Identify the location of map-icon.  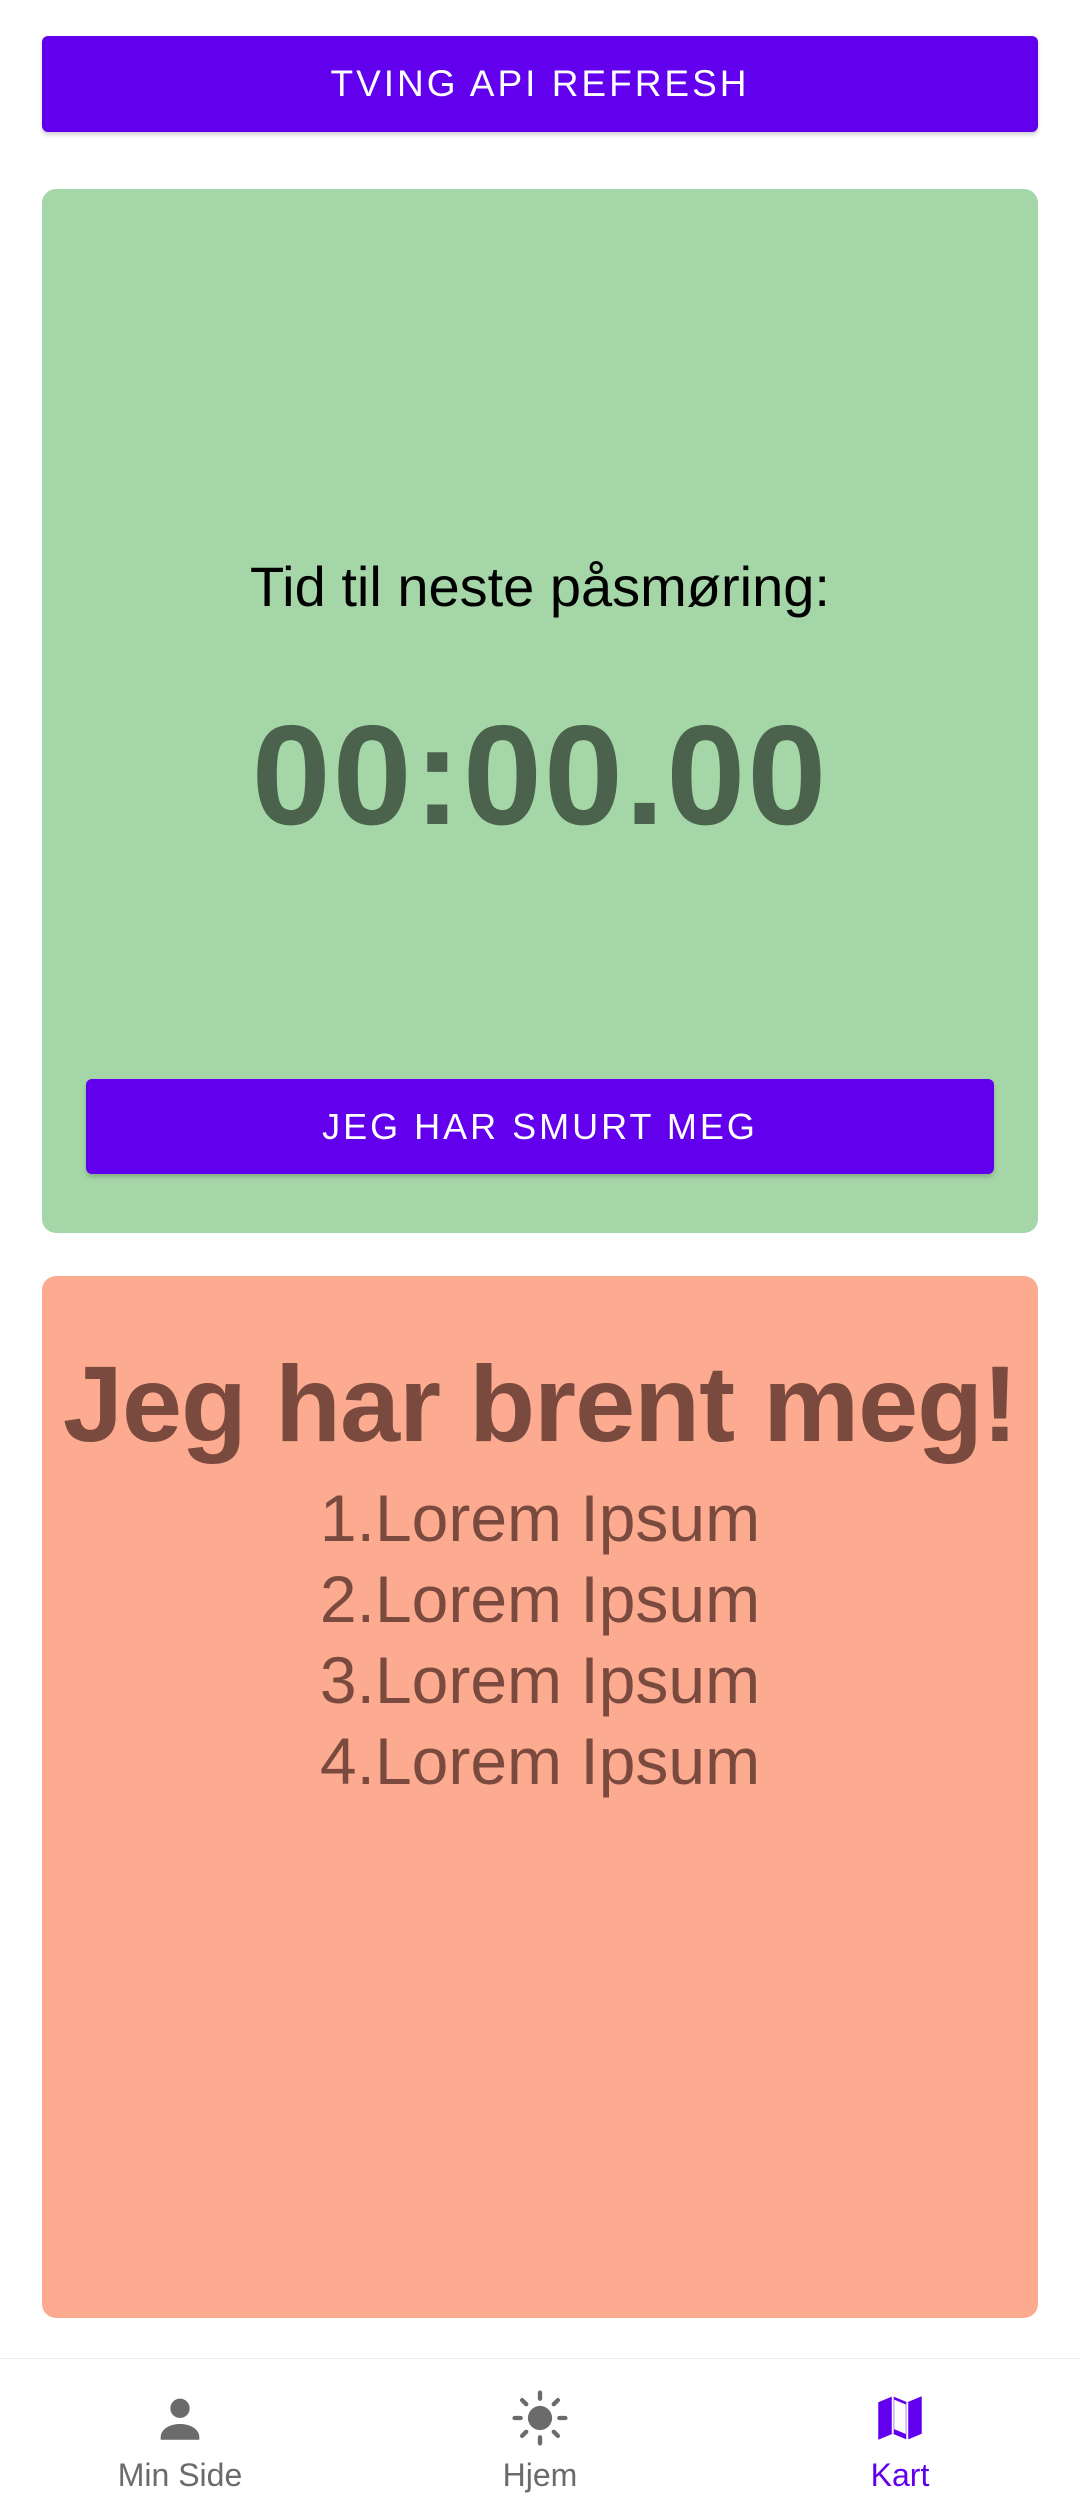
(900, 2418).